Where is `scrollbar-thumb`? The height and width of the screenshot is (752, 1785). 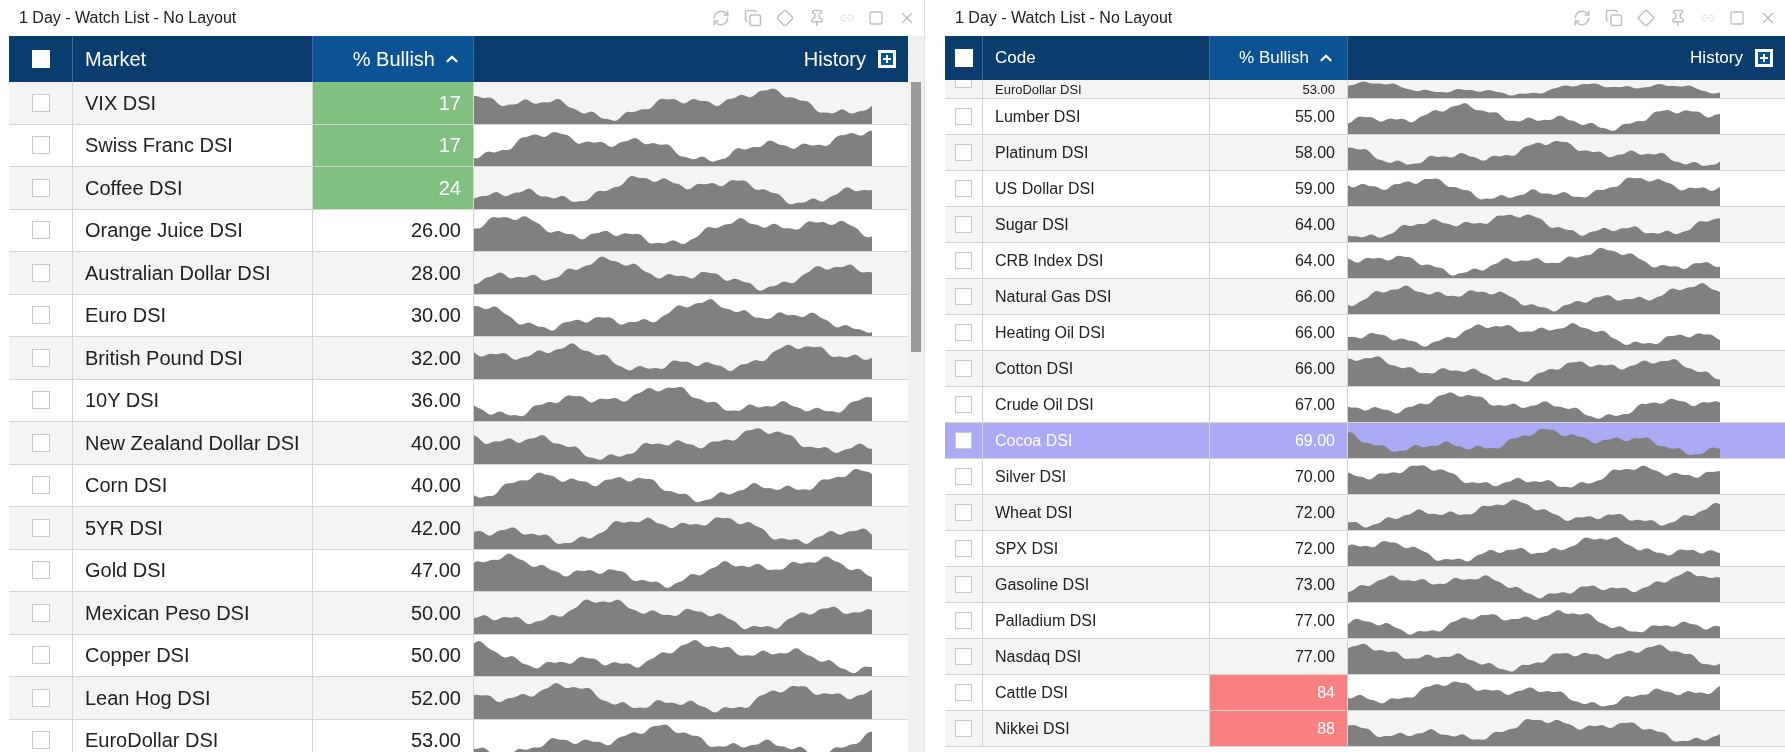 scrollbar-thumb is located at coordinates (916, 217).